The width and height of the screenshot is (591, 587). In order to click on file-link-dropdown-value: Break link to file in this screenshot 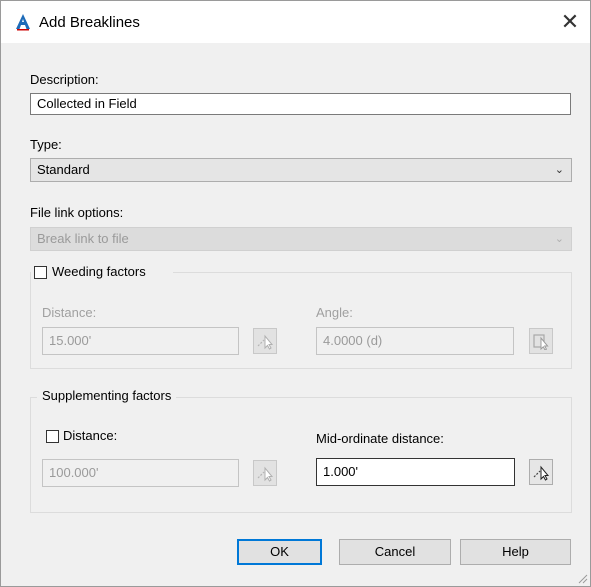, I will do `click(83, 238)`.